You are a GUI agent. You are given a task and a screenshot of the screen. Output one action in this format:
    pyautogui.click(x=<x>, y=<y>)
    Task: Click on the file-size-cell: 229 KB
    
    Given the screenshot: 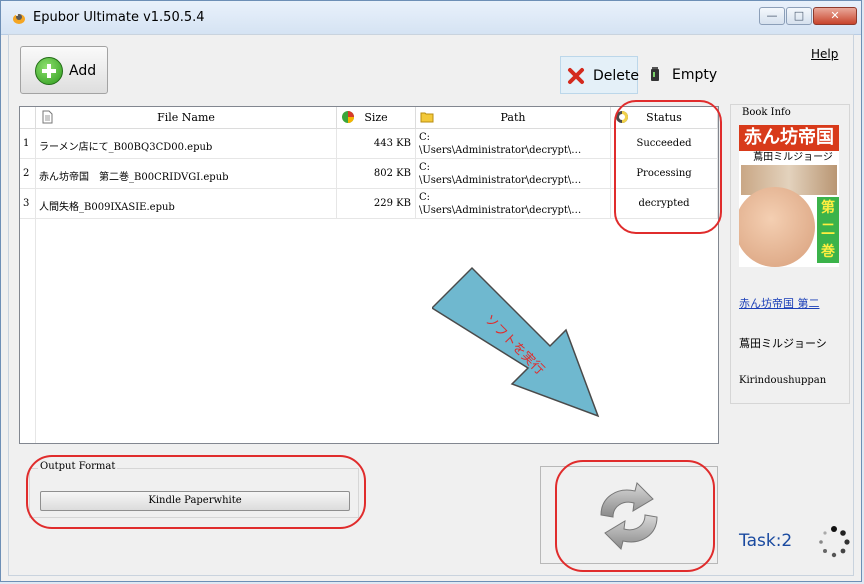 What is the action you would take?
    pyautogui.click(x=392, y=203)
    